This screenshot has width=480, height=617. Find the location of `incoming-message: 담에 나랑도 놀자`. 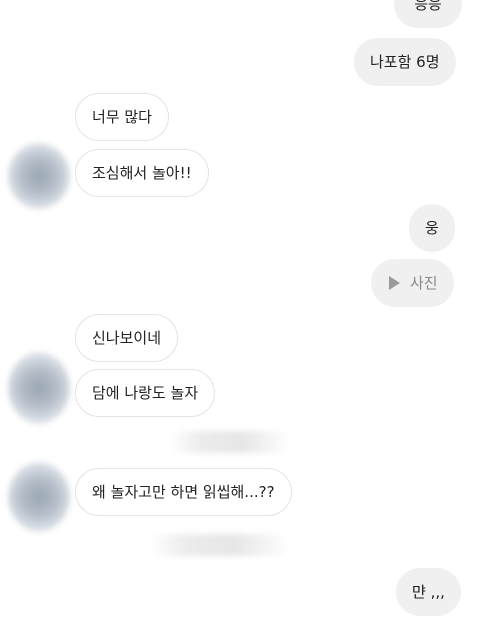

incoming-message: 담에 나랑도 놀자 is located at coordinates (145, 393).